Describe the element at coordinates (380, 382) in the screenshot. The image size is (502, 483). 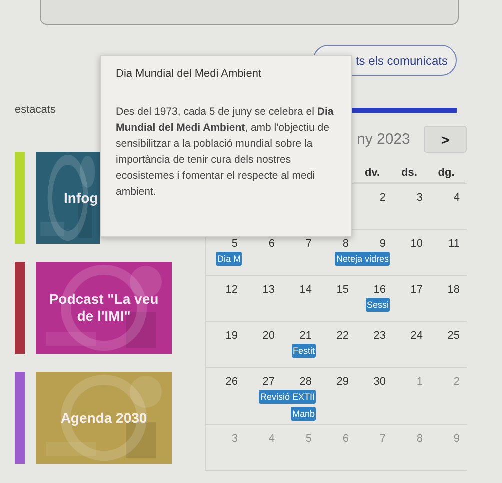
I see `day-number: 30` at that location.